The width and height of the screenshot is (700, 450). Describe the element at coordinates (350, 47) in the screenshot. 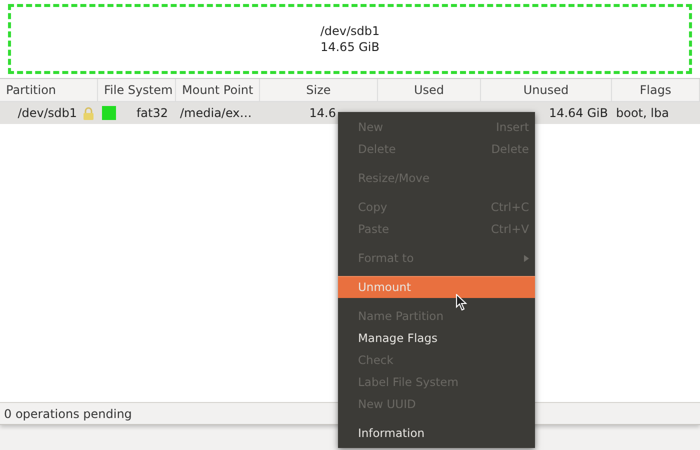

I see `partition-size: 14.65 GiB` at that location.